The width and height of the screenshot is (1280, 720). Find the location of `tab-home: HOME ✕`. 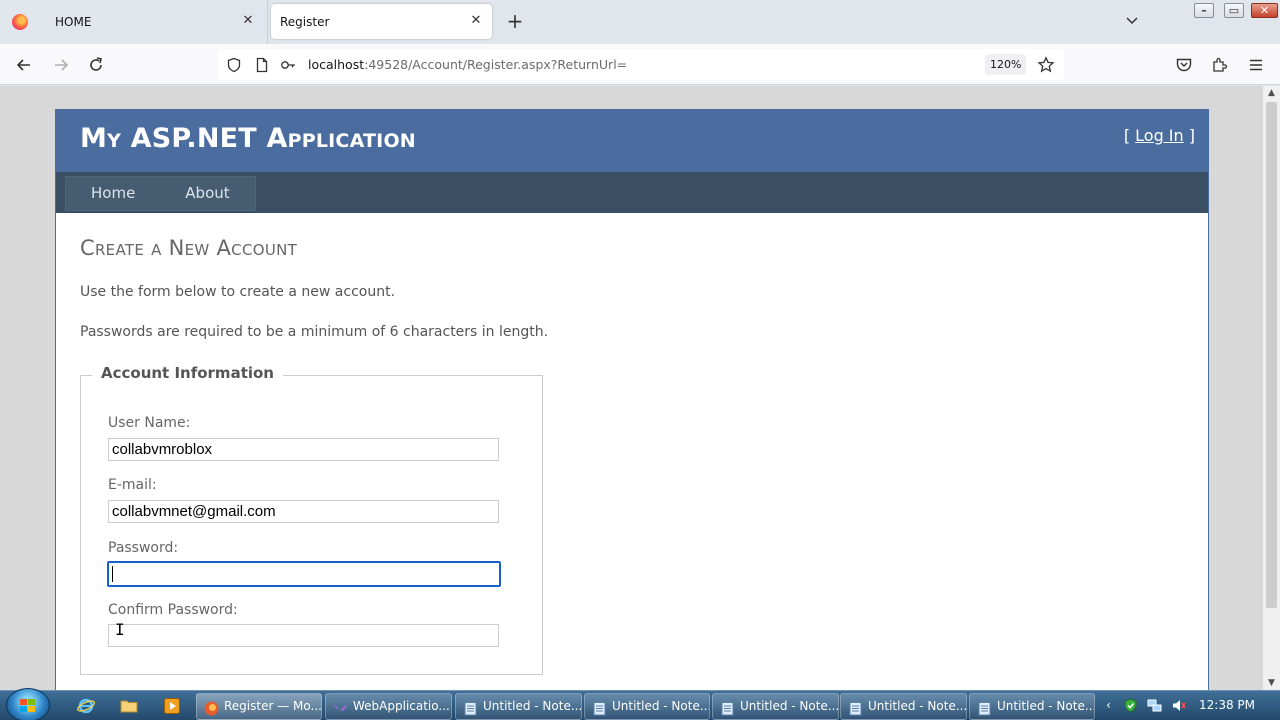

tab-home: HOME ✕ is located at coordinates (134, 22).